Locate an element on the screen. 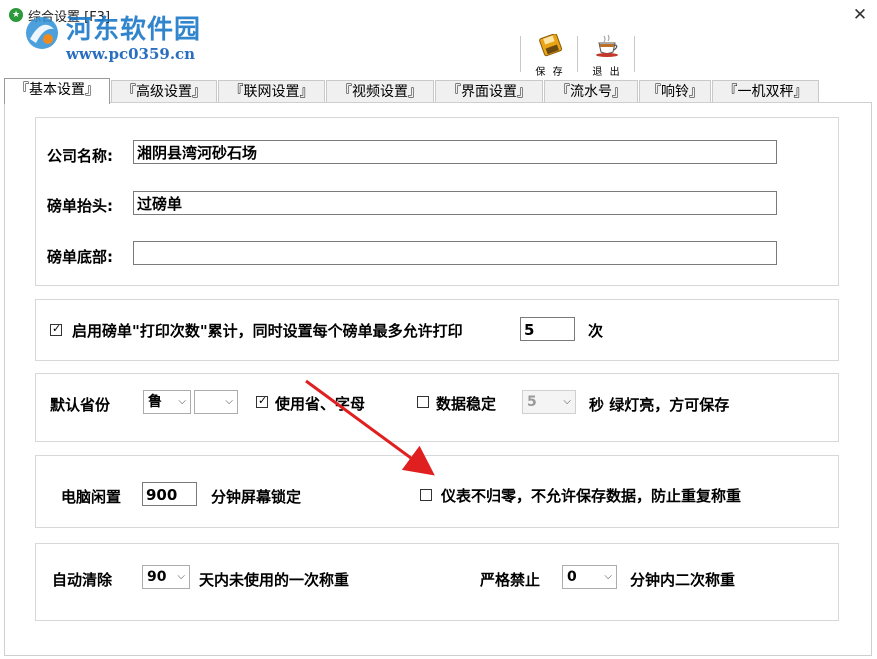  print-count-group: ✓ 启用磅单"打印次数"累计，同时设置每个磅单最多允许打印 5 次 is located at coordinates (437, 330).